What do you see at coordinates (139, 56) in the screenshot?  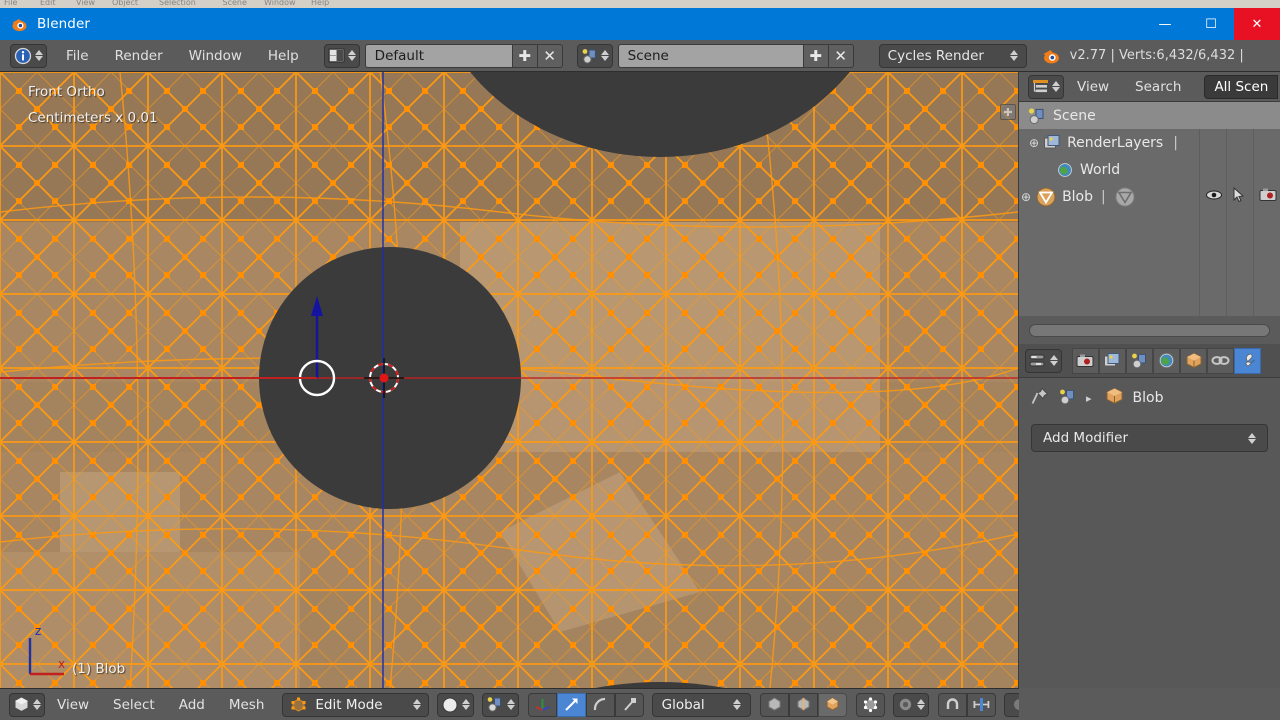 I see `menu-render: Render` at bounding box center [139, 56].